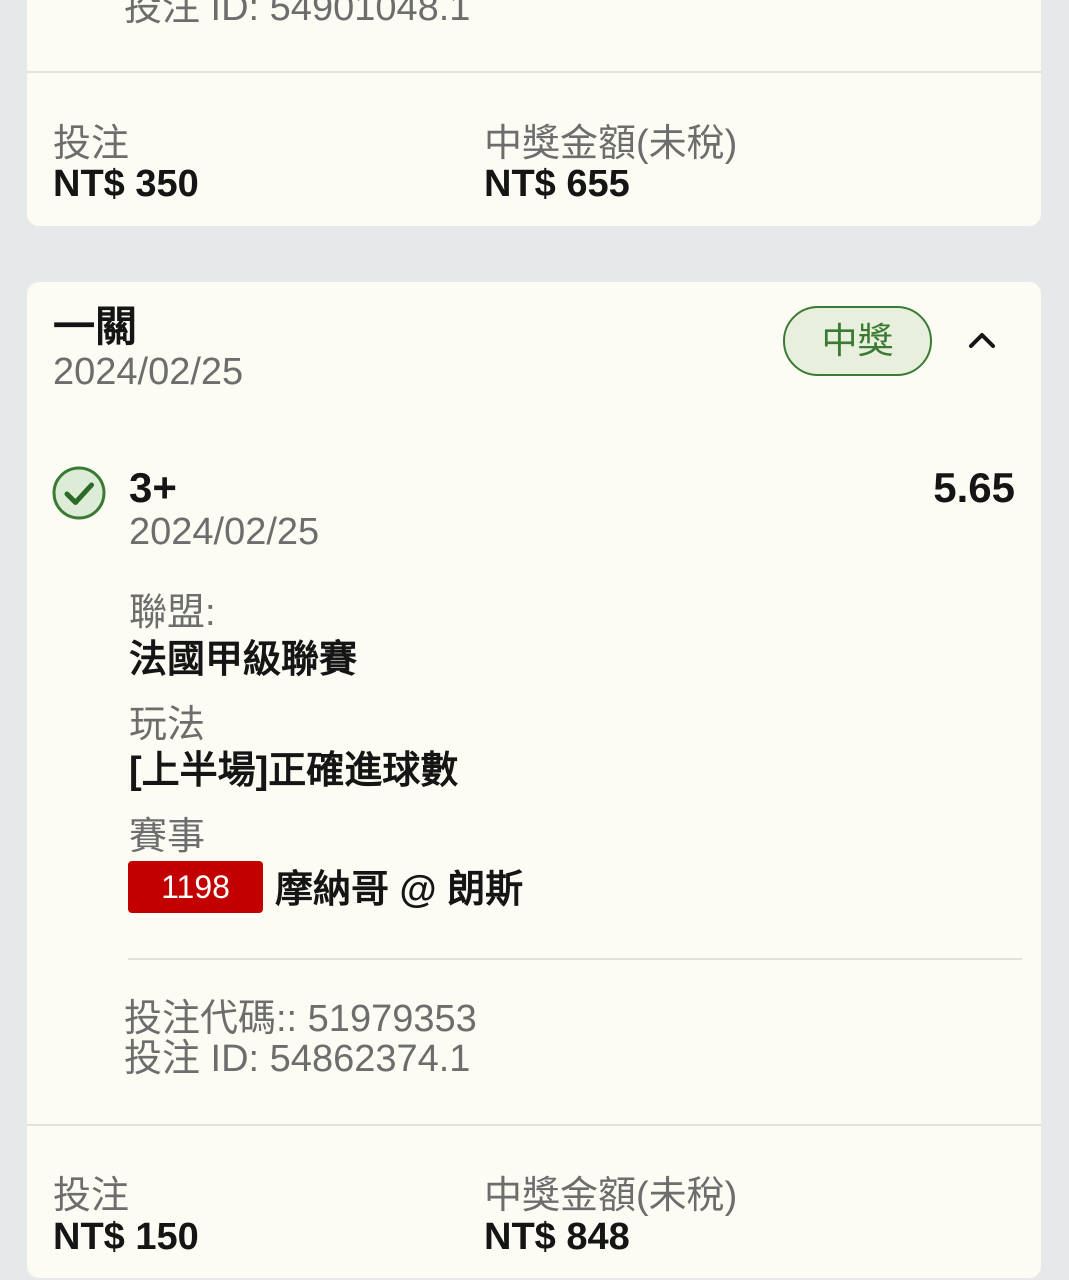 The image size is (1069, 1280). I want to click on league-value: 法國甲級聯賽, so click(243, 660).